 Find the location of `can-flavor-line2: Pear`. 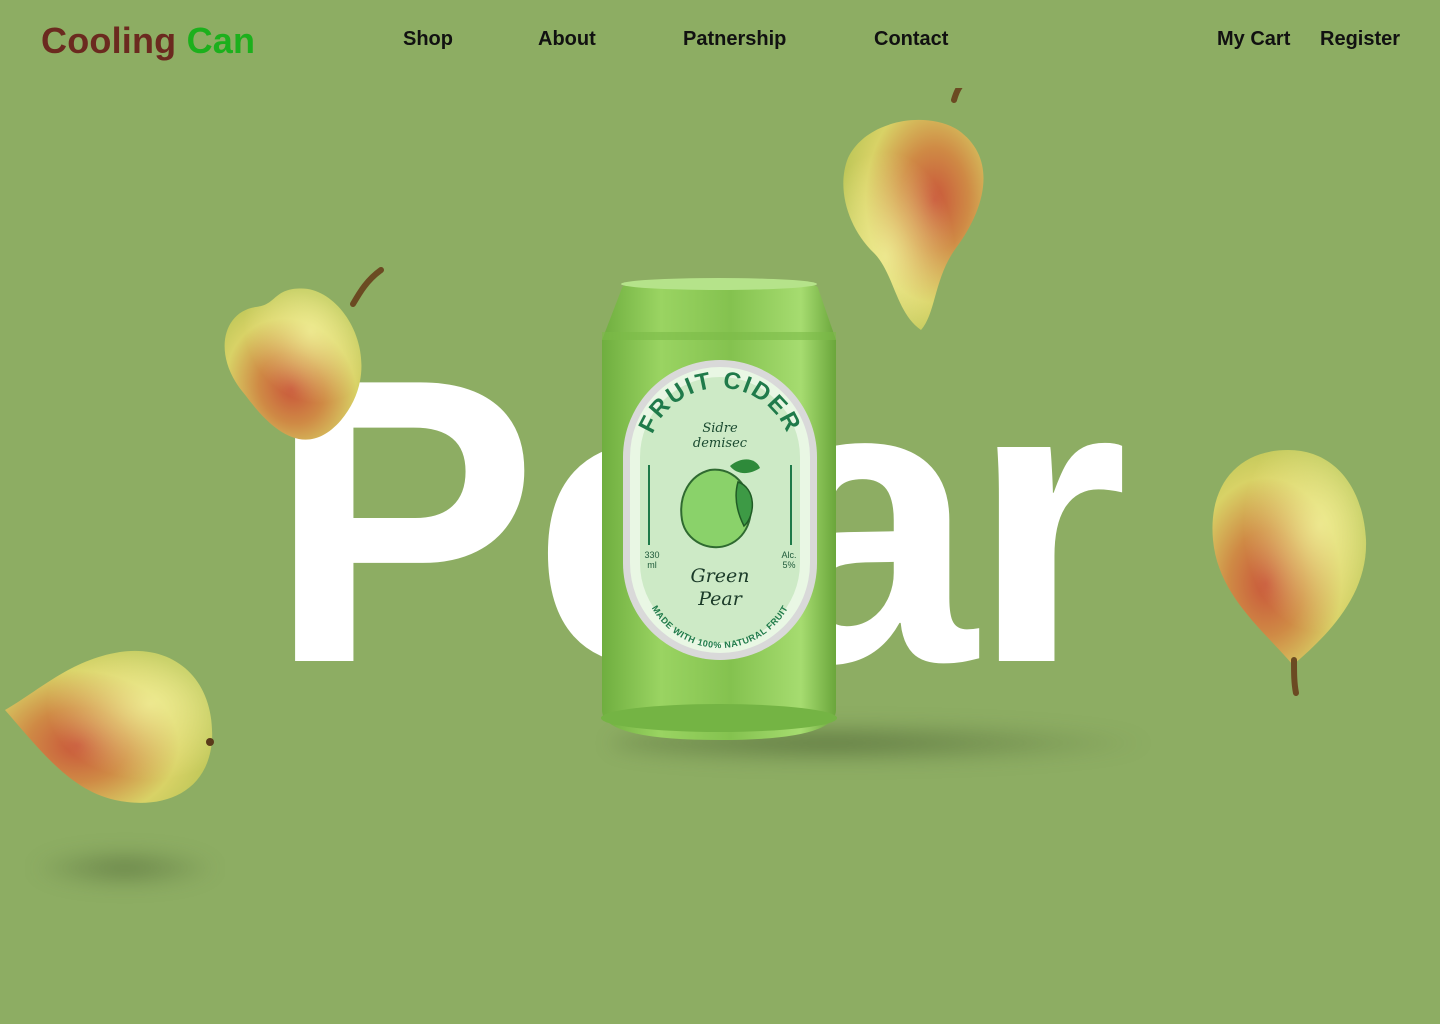

can-flavor-line2: Pear is located at coordinates (720, 599).